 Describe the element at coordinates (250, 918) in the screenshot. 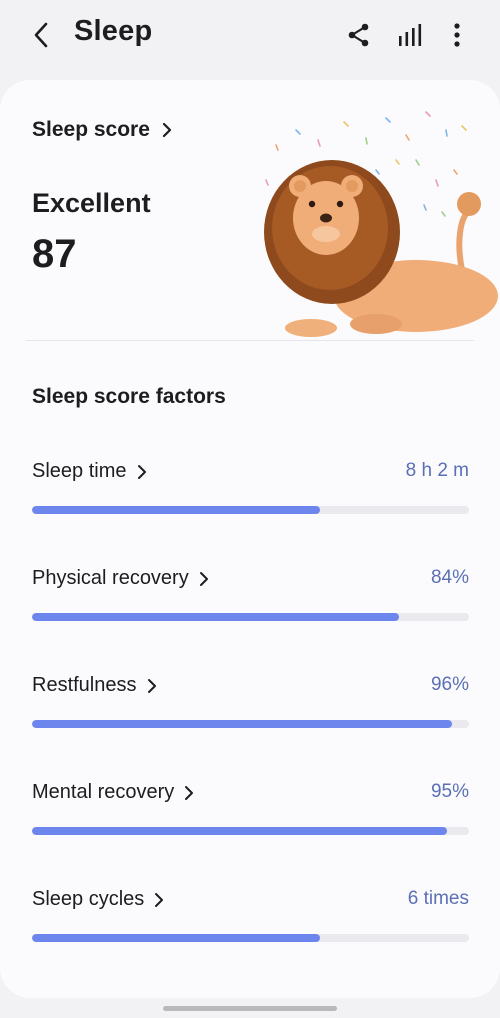

I see `factor-sleep-cycles: Sleep cycles 6 times` at that location.